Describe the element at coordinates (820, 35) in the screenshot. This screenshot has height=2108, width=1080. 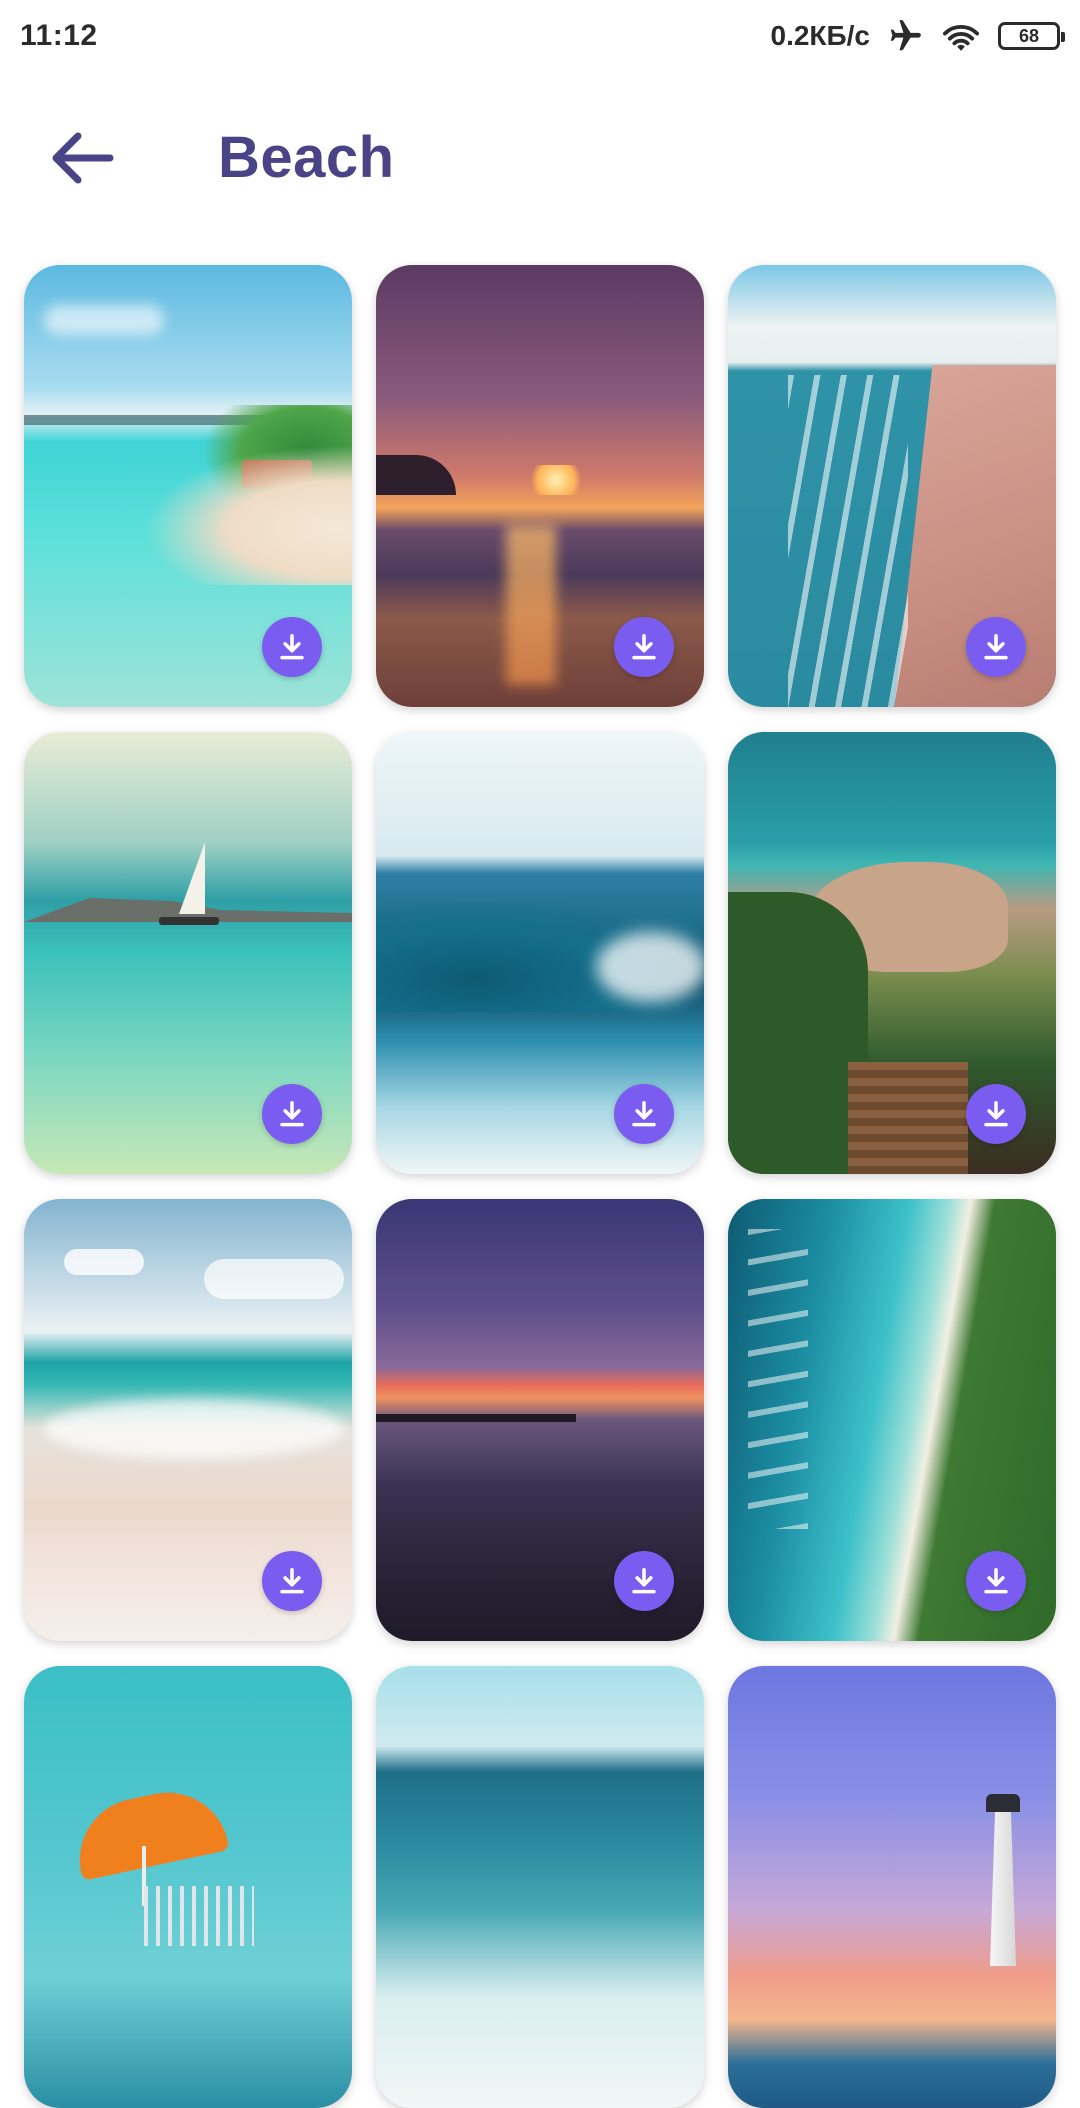
I see `network-speed: 0.2КБ/с` at that location.